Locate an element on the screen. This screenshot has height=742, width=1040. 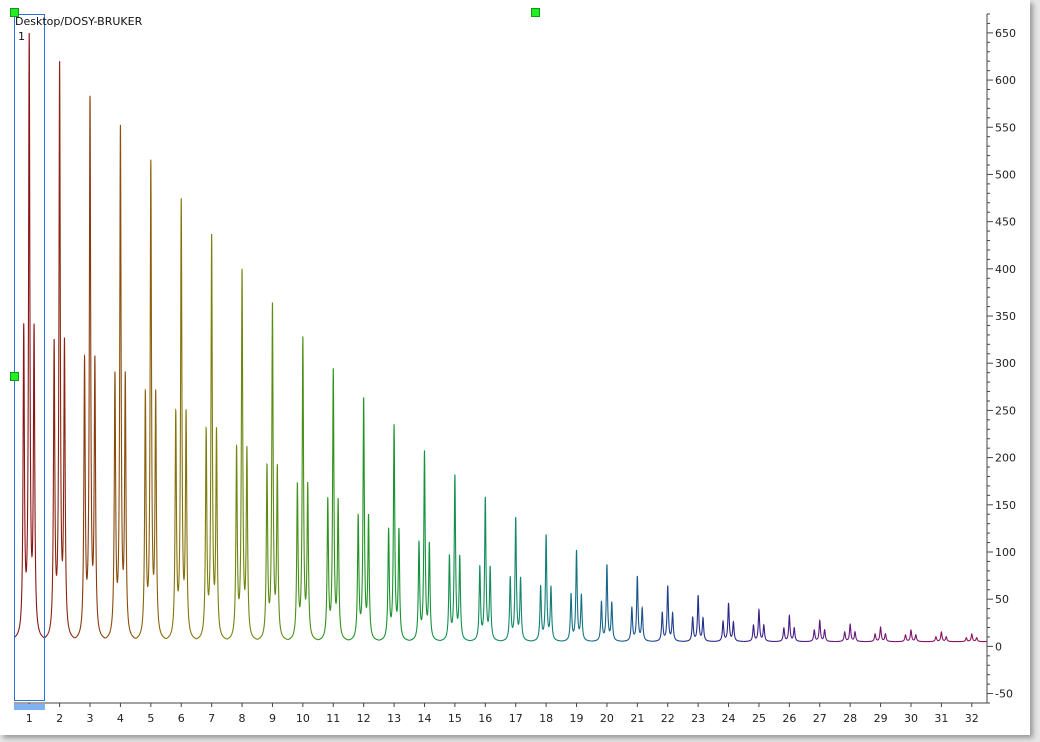
trace-13-line is located at coordinates (394, 532).